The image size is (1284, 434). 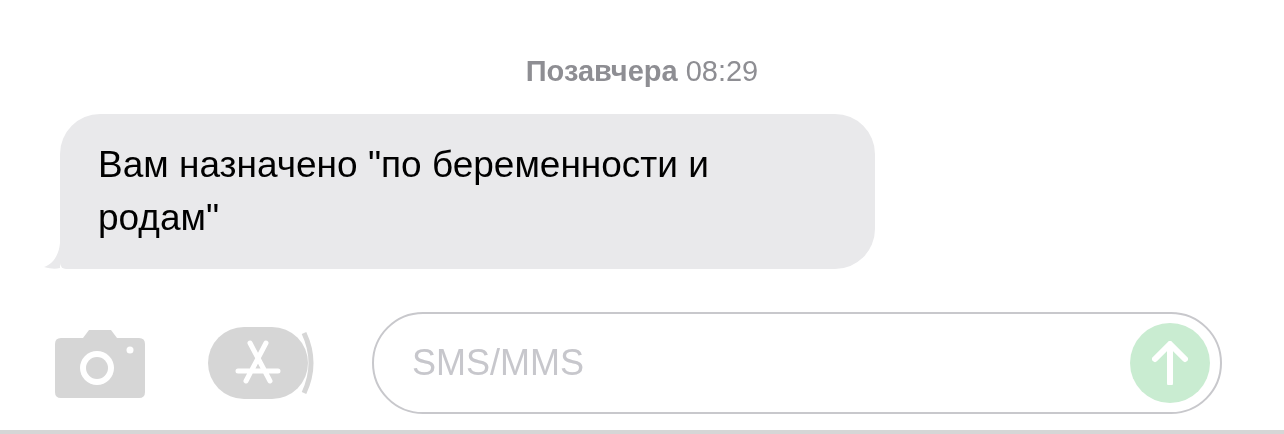 I want to click on camera-icon, so click(x=100, y=362).